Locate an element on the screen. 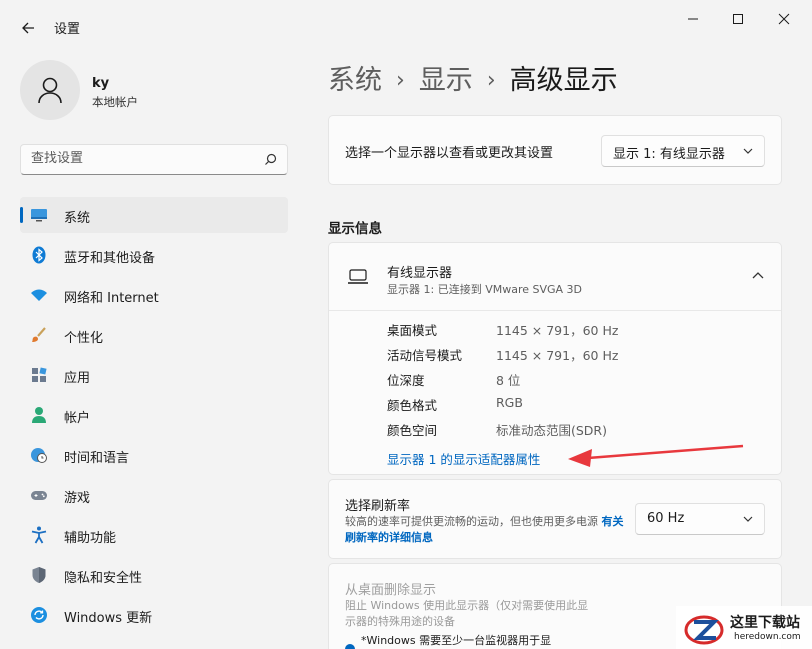 This screenshot has width=812, height=649. back-button is located at coordinates (28, 28).